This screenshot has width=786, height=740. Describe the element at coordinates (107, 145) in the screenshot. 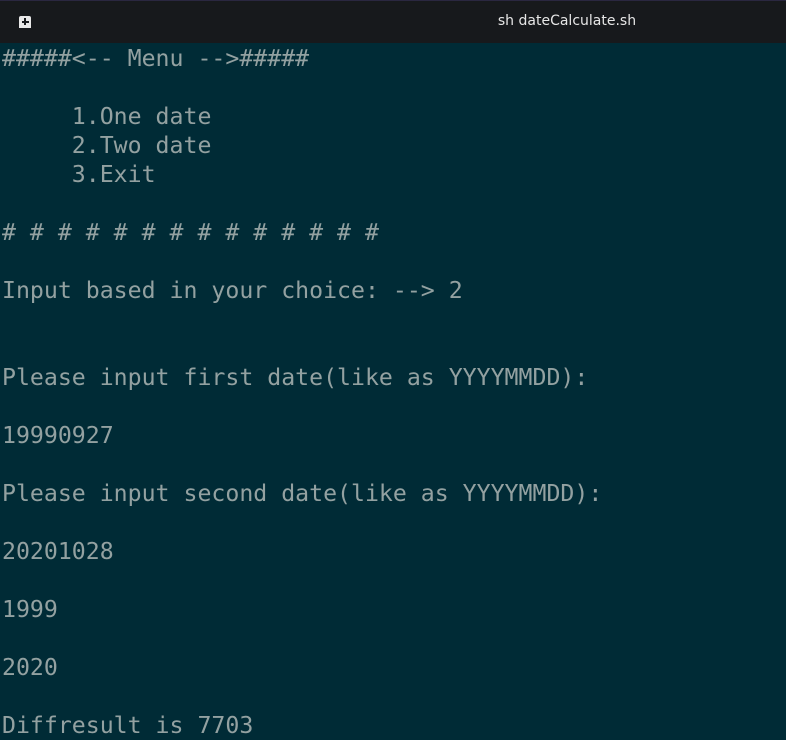

I see `terminal-line: 2.Two date` at that location.